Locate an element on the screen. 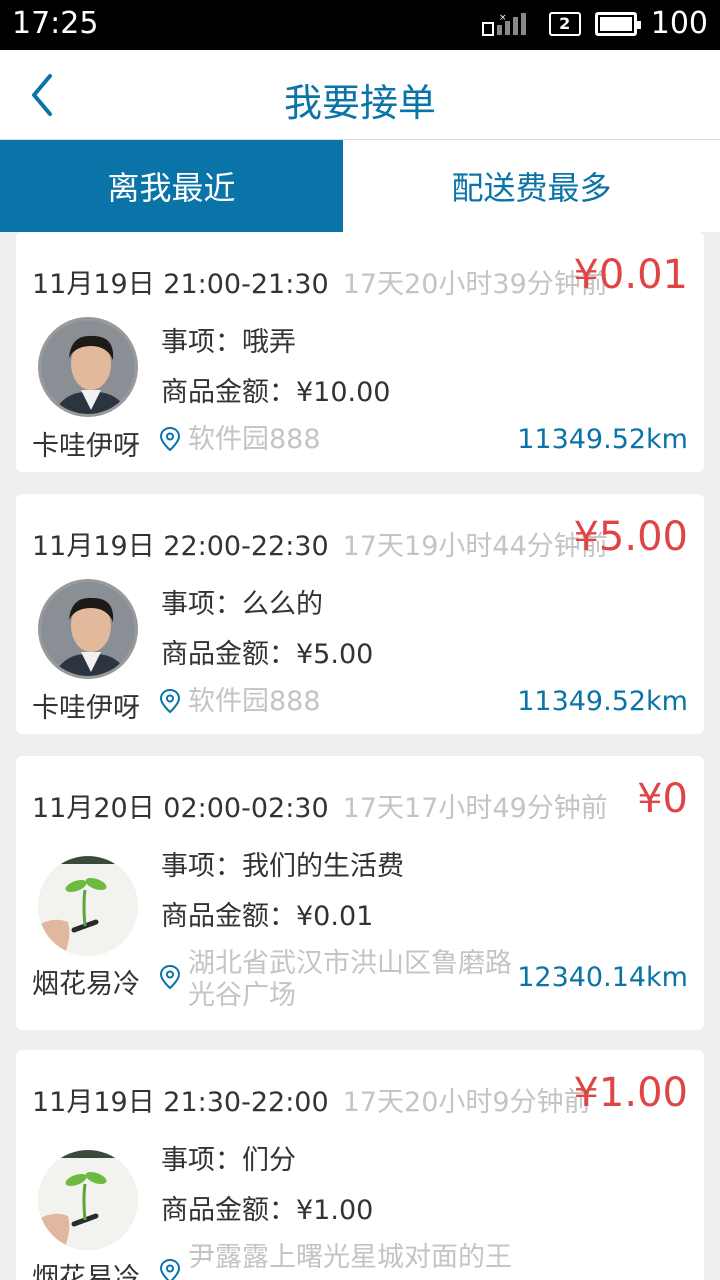 The image size is (720, 1280). status-bar: 17:25 × 2 100 is located at coordinates (360, 25).